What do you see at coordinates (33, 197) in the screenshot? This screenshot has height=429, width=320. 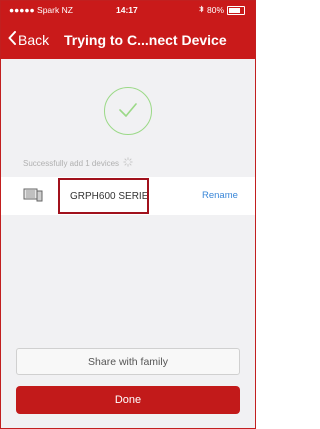 I see `device-icon` at bounding box center [33, 197].